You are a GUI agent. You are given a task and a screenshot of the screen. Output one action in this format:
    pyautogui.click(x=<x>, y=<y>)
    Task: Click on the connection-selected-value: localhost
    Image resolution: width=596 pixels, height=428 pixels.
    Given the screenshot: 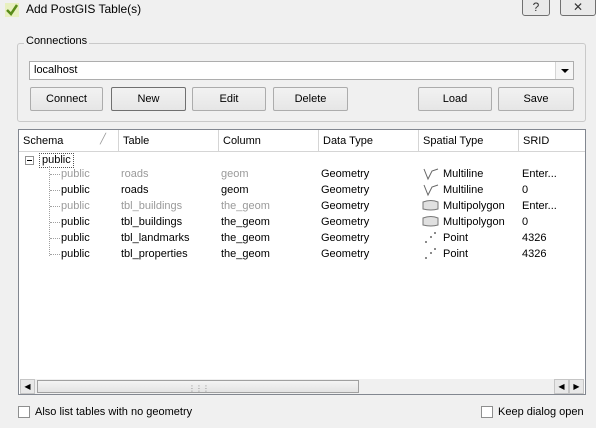 What is the action you would take?
    pyautogui.click(x=56, y=70)
    